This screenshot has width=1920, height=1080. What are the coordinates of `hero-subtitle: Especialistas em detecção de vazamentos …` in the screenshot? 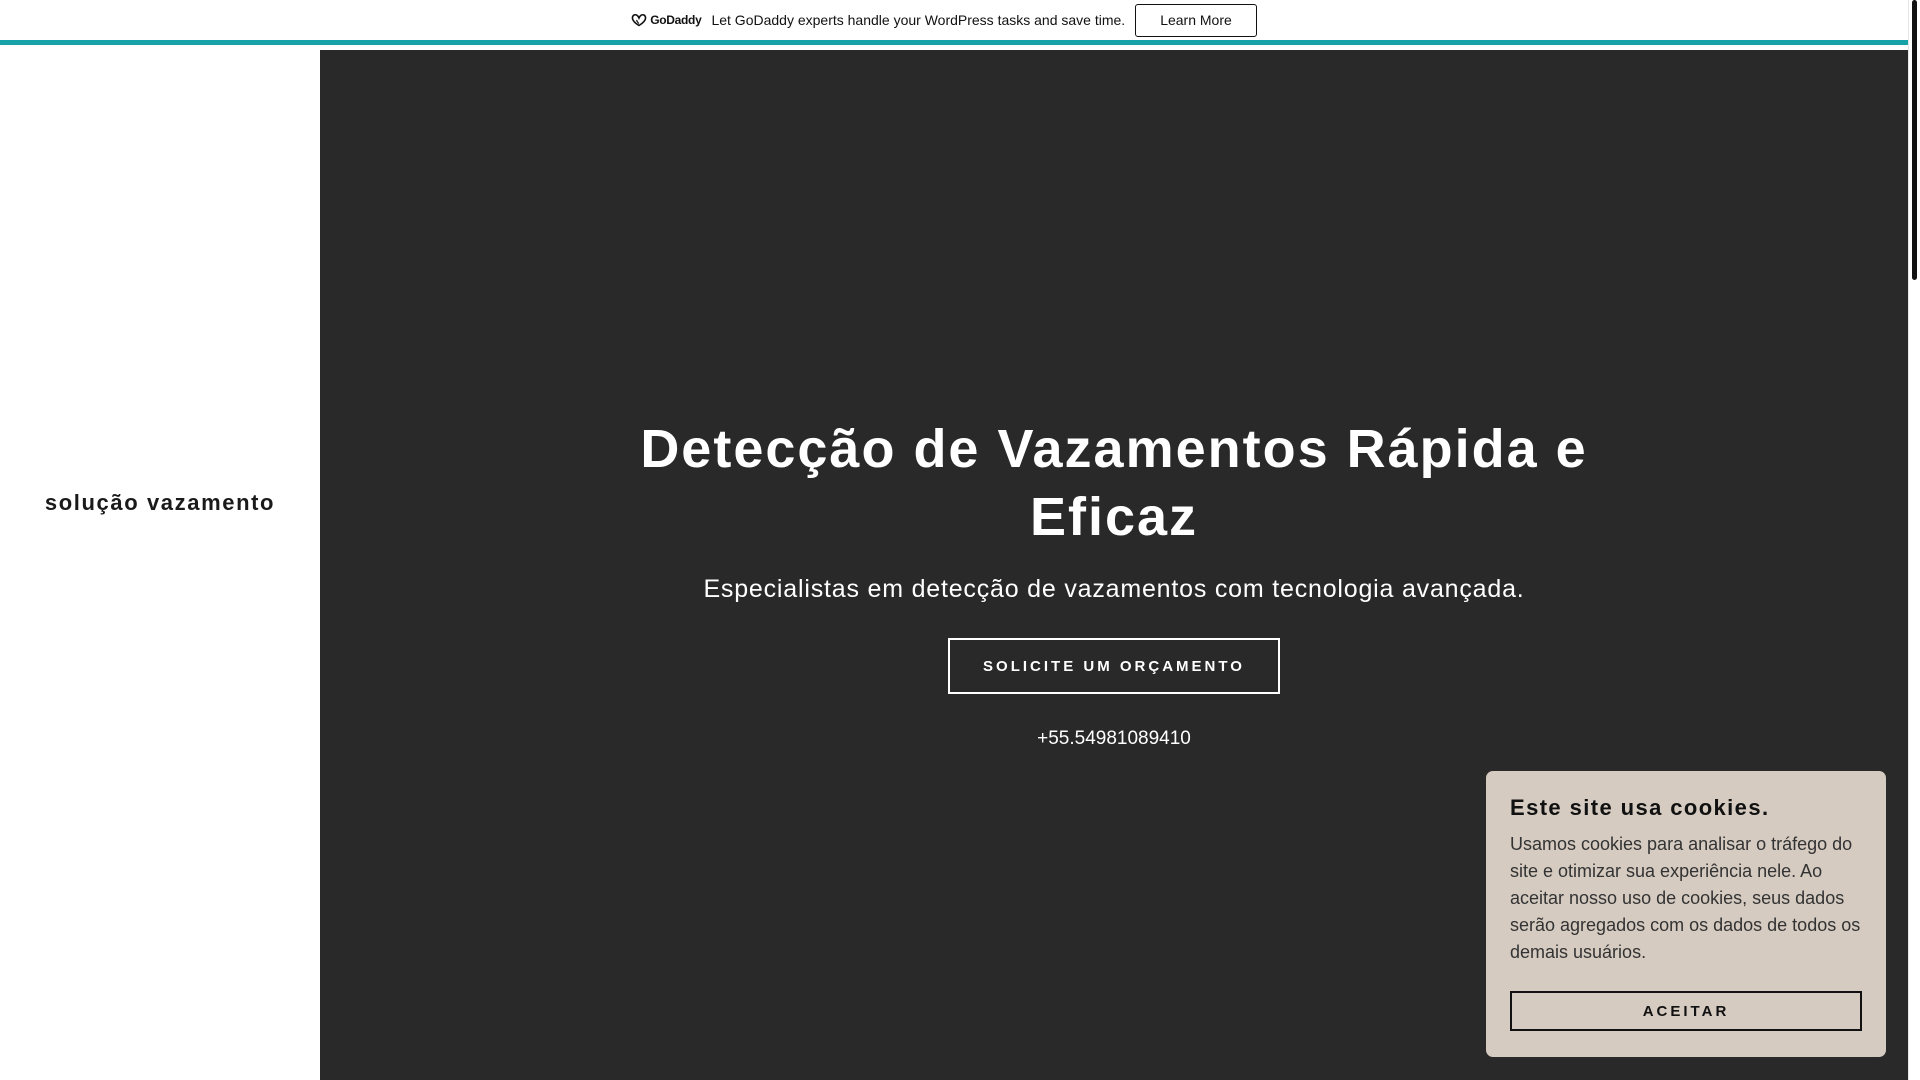 It's located at (1114, 589).